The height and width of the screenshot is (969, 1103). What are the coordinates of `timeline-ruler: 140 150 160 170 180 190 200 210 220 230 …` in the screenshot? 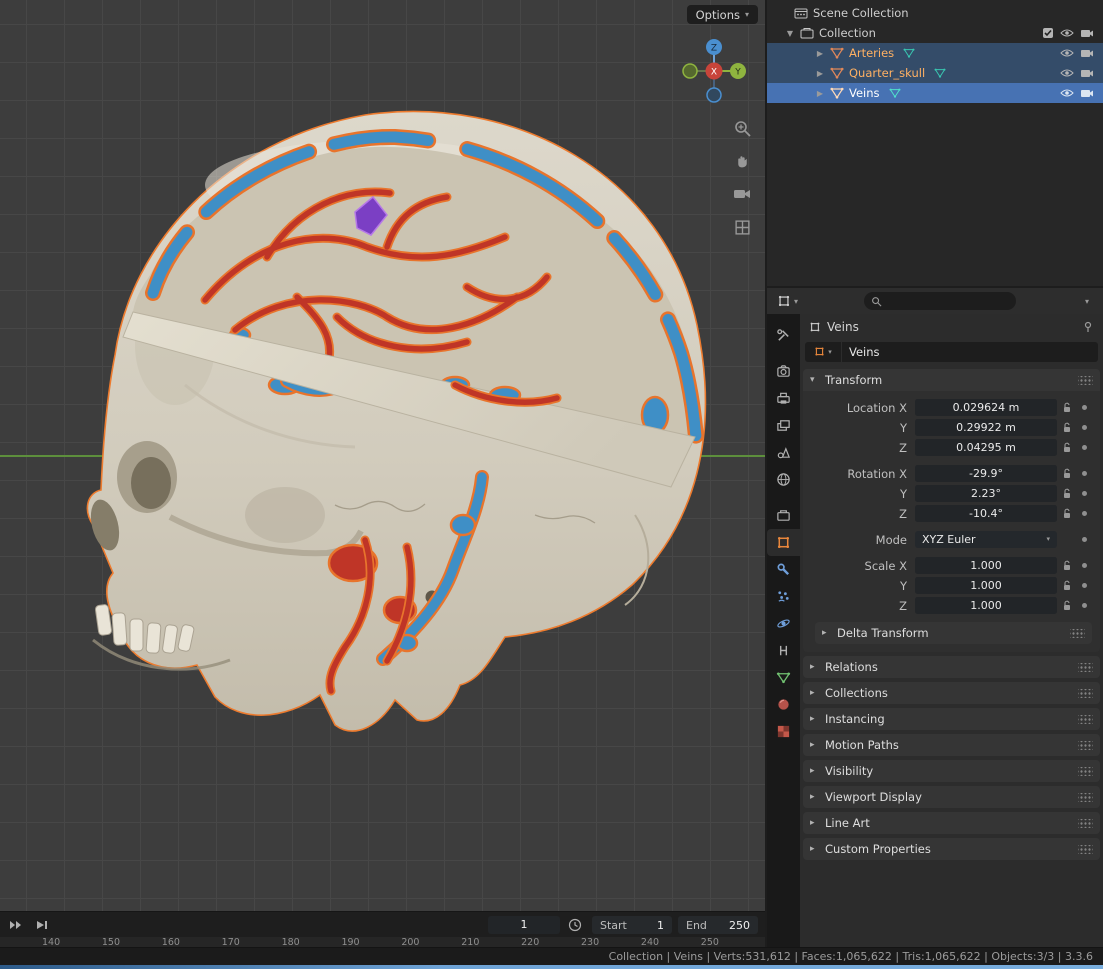 It's located at (382, 942).